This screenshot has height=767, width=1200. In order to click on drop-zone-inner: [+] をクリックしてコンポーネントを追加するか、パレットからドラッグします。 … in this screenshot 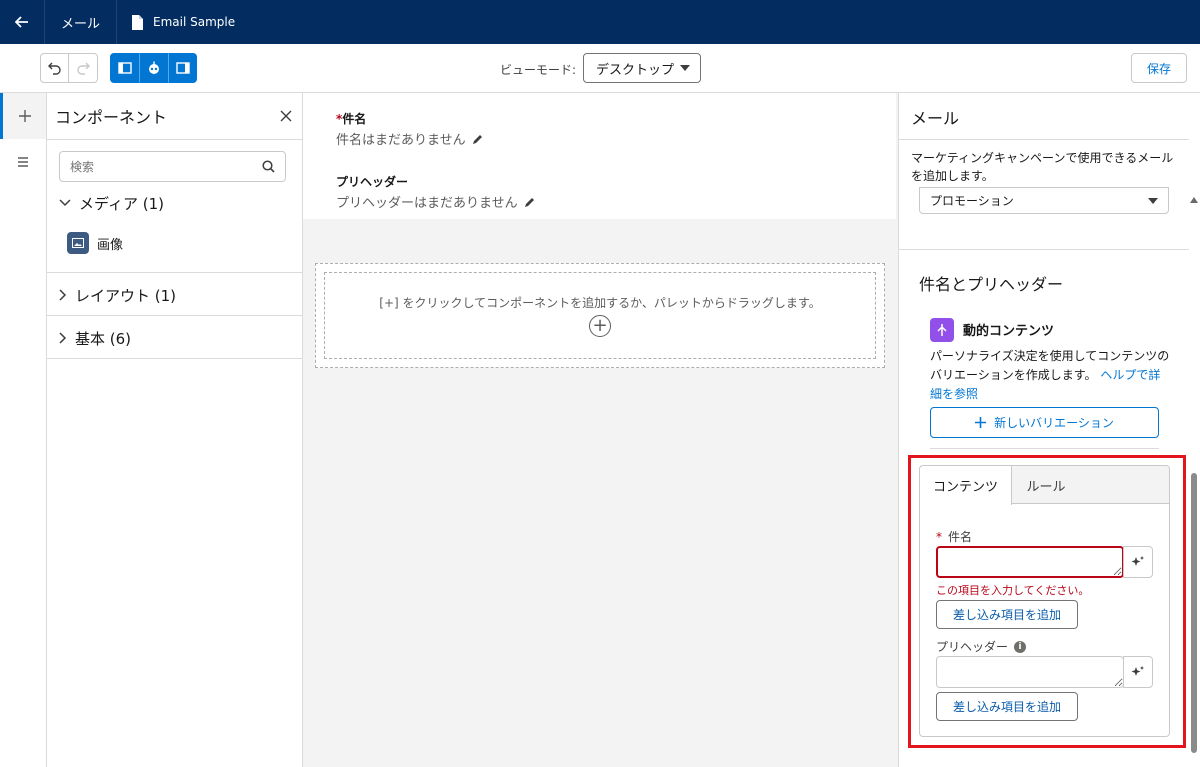, I will do `click(600, 315)`.